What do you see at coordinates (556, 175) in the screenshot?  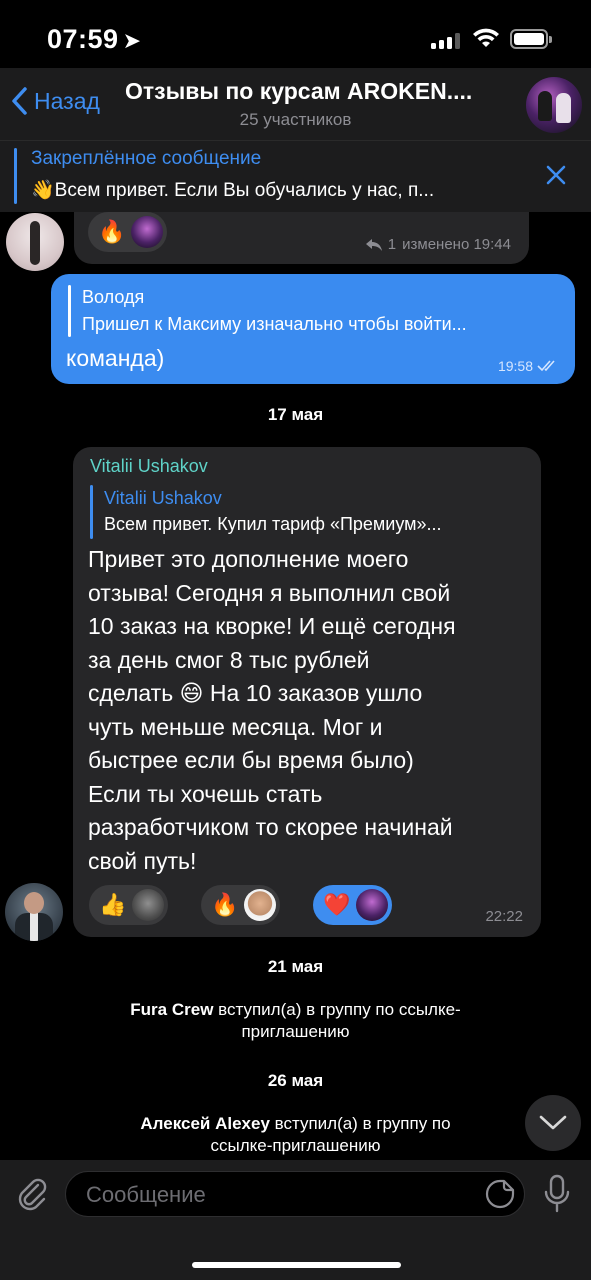 I see `close-icon` at bounding box center [556, 175].